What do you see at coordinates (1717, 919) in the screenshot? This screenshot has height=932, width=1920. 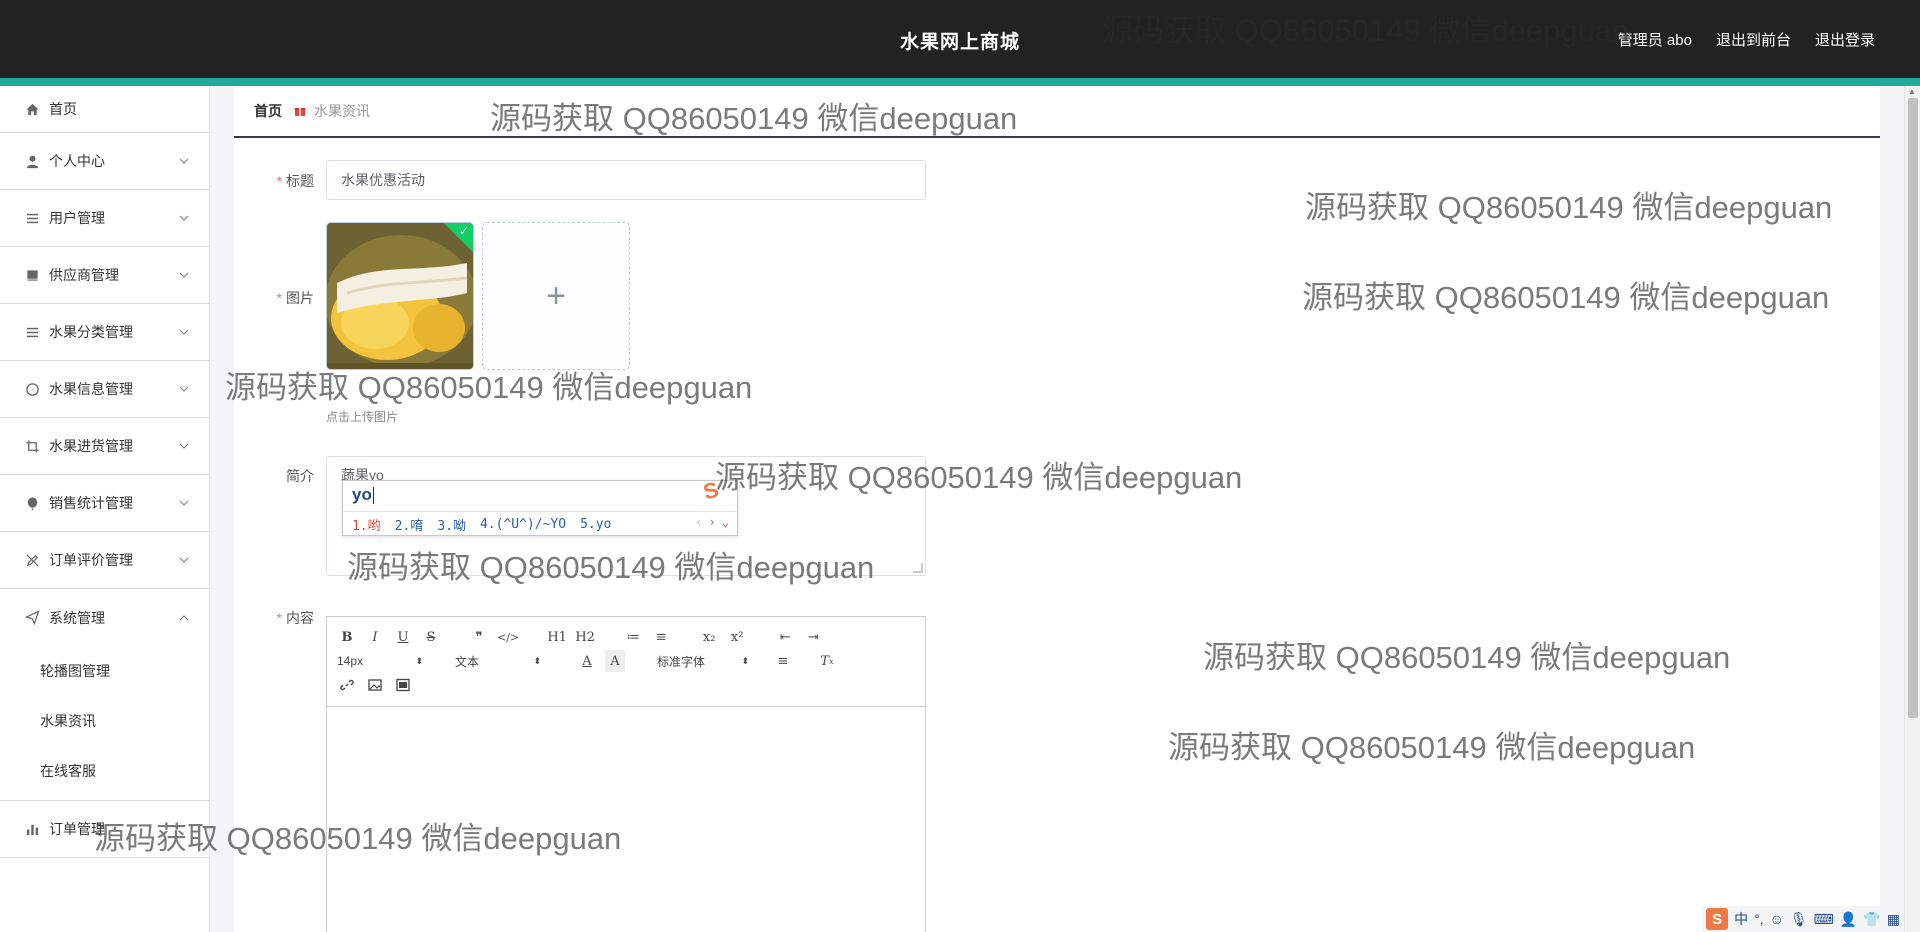 I see `sogou-tray-icon: S` at bounding box center [1717, 919].